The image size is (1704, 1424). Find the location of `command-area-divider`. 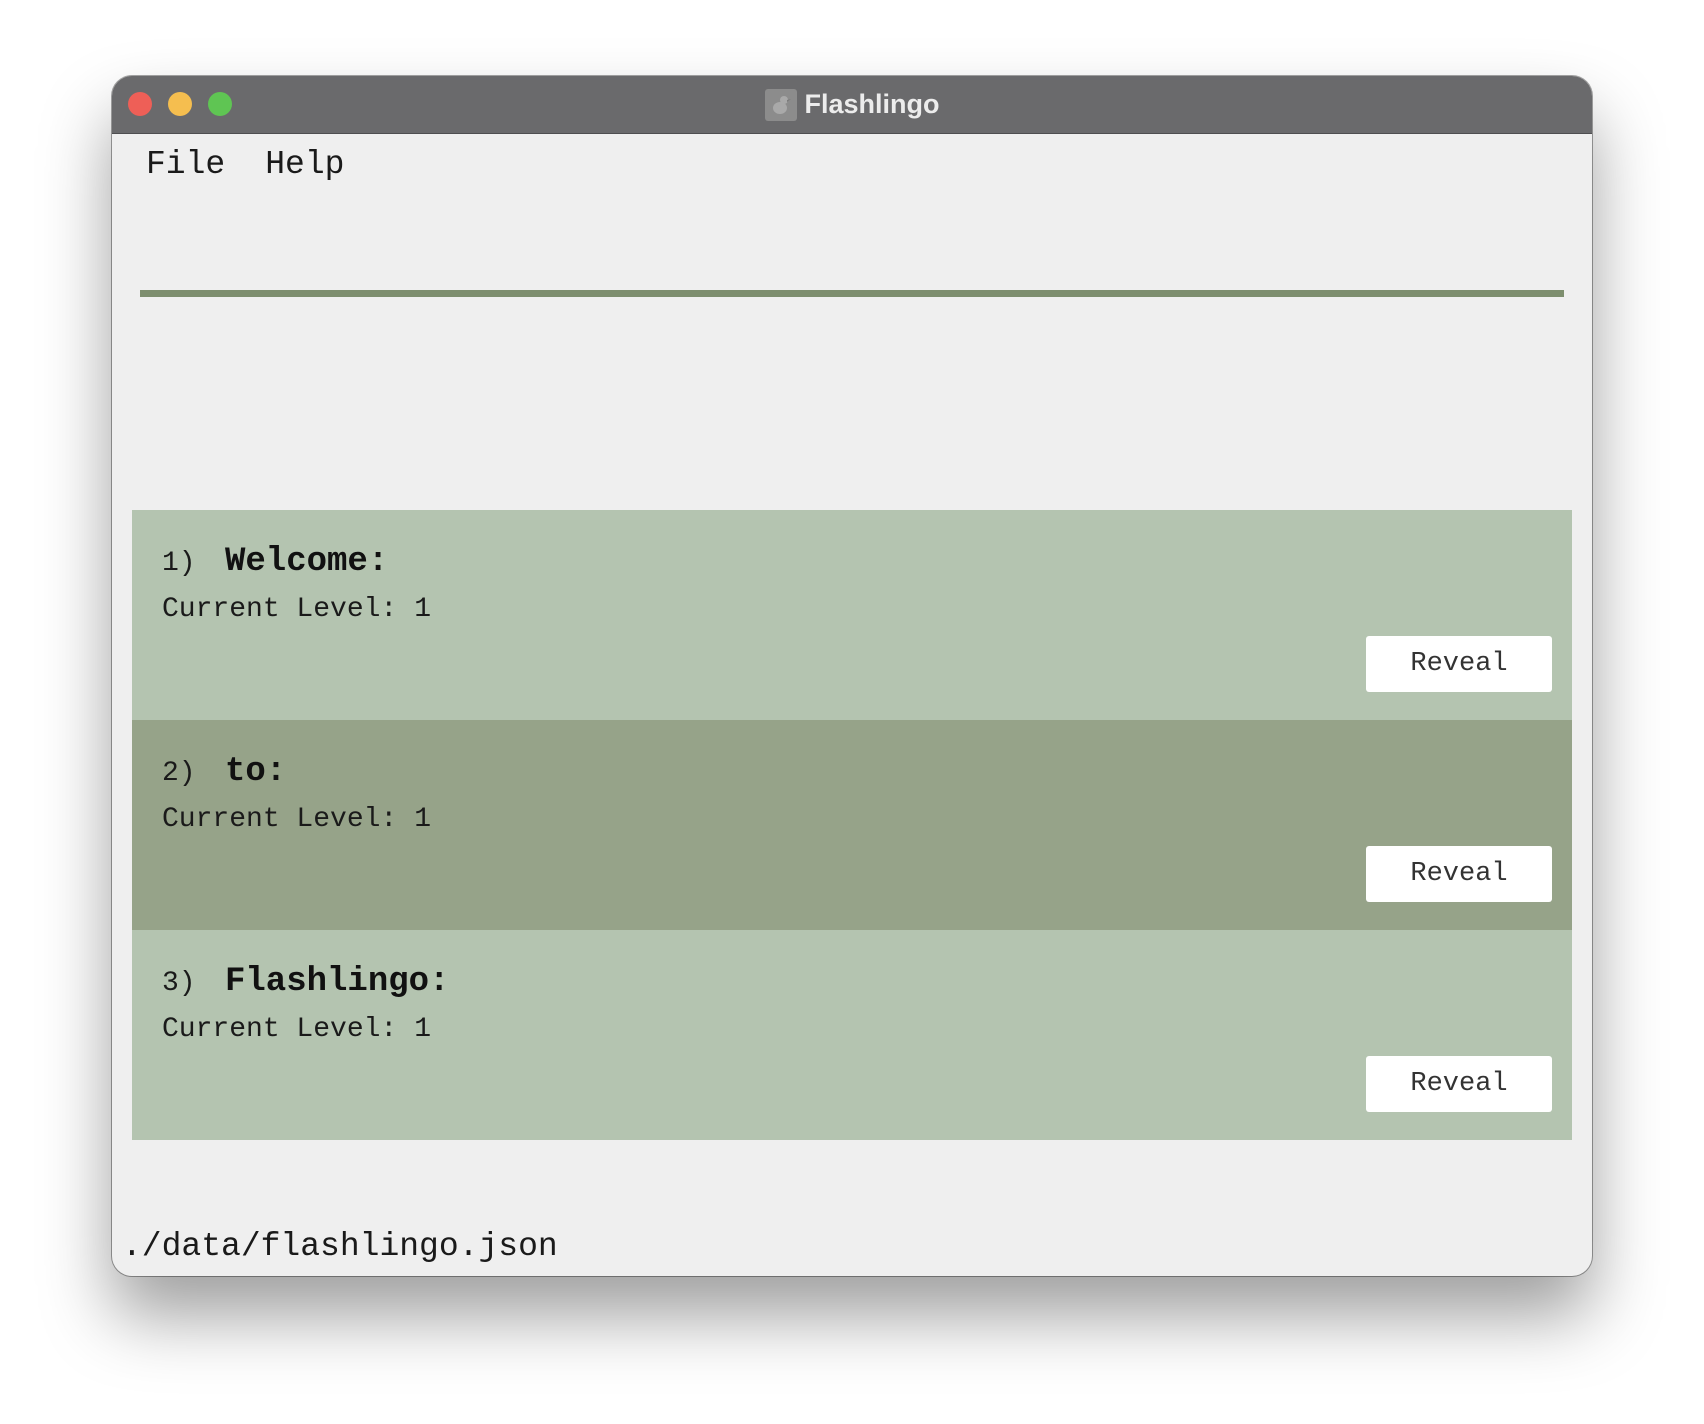

command-area-divider is located at coordinates (852, 293).